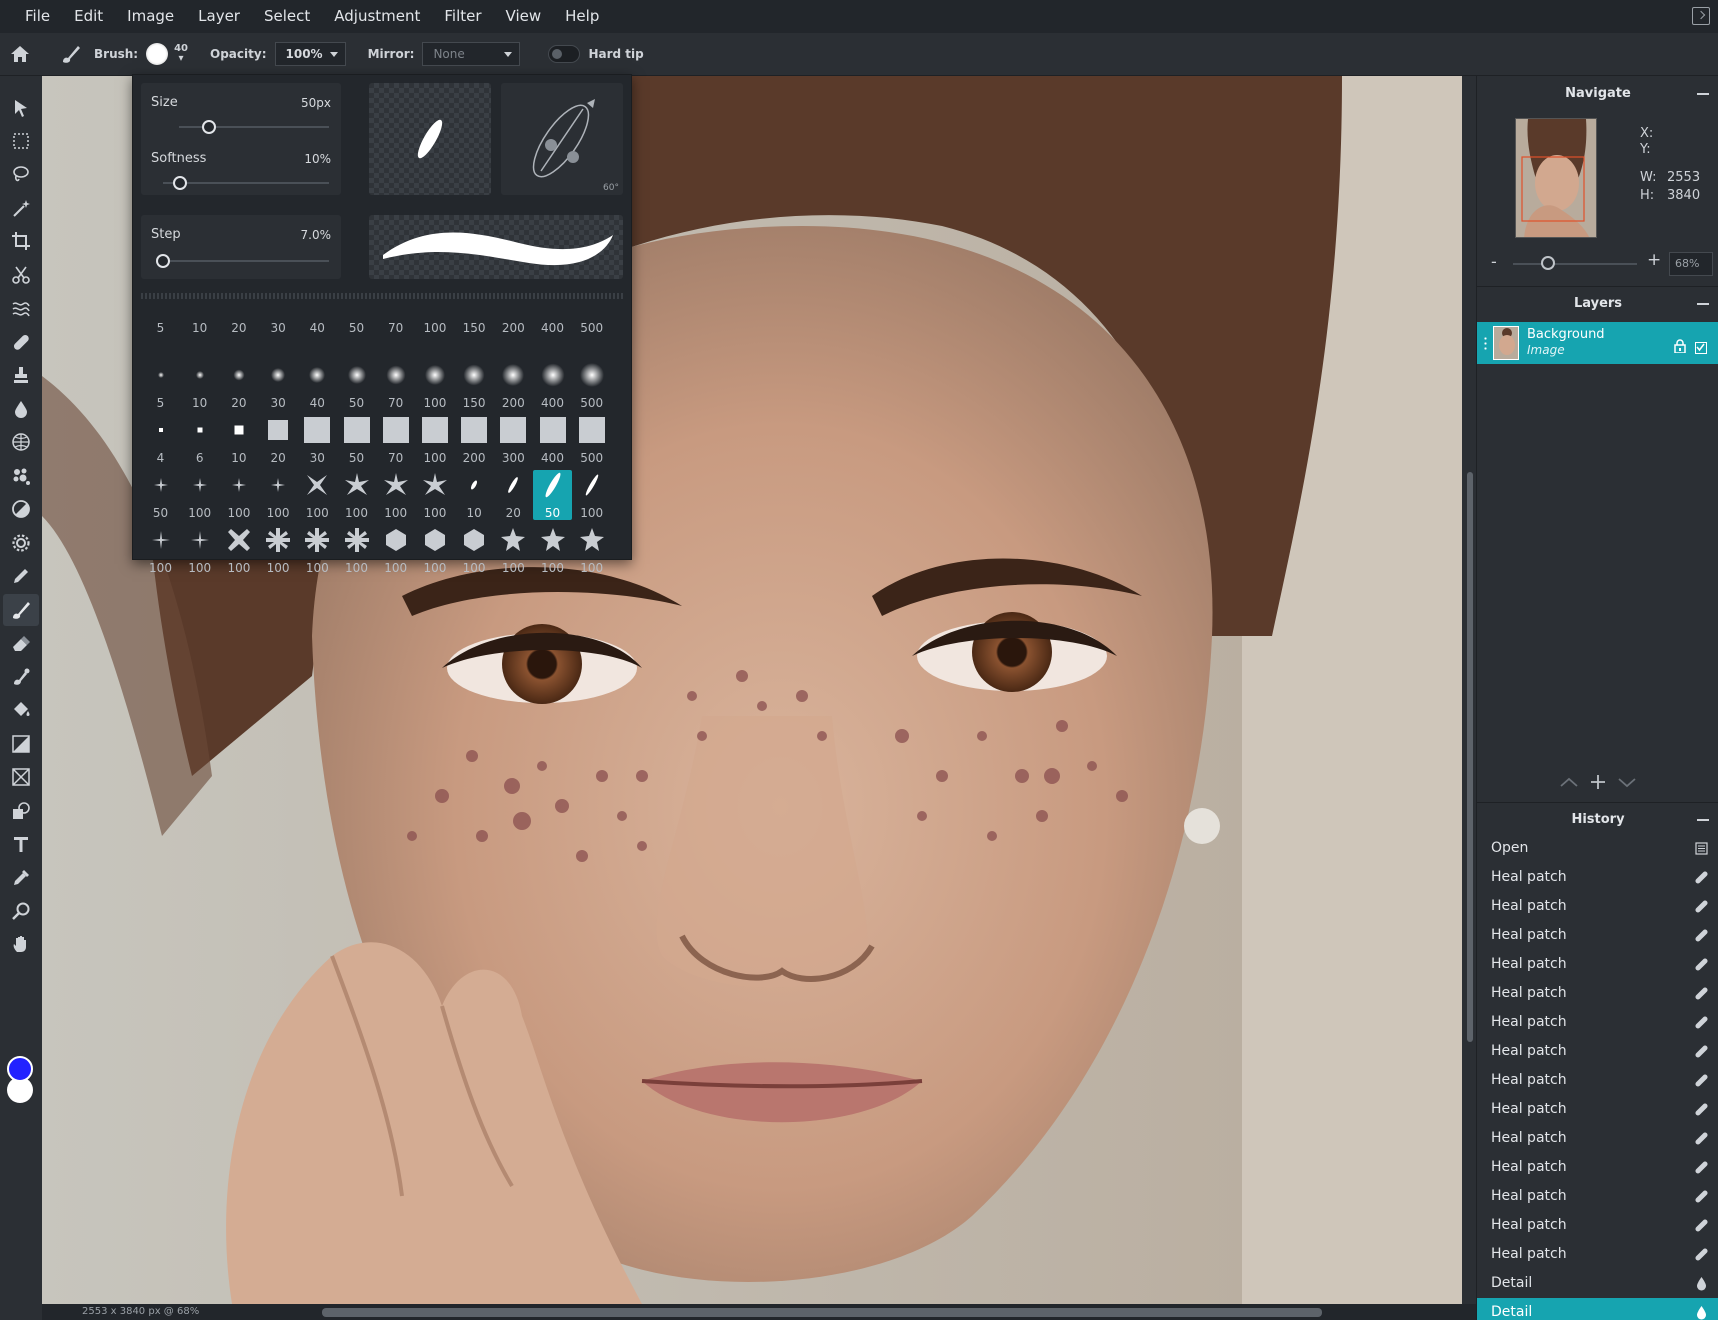  What do you see at coordinates (822, 1312) in the screenshot?
I see `horizontal-scroll-thumb` at bounding box center [822, 1312].